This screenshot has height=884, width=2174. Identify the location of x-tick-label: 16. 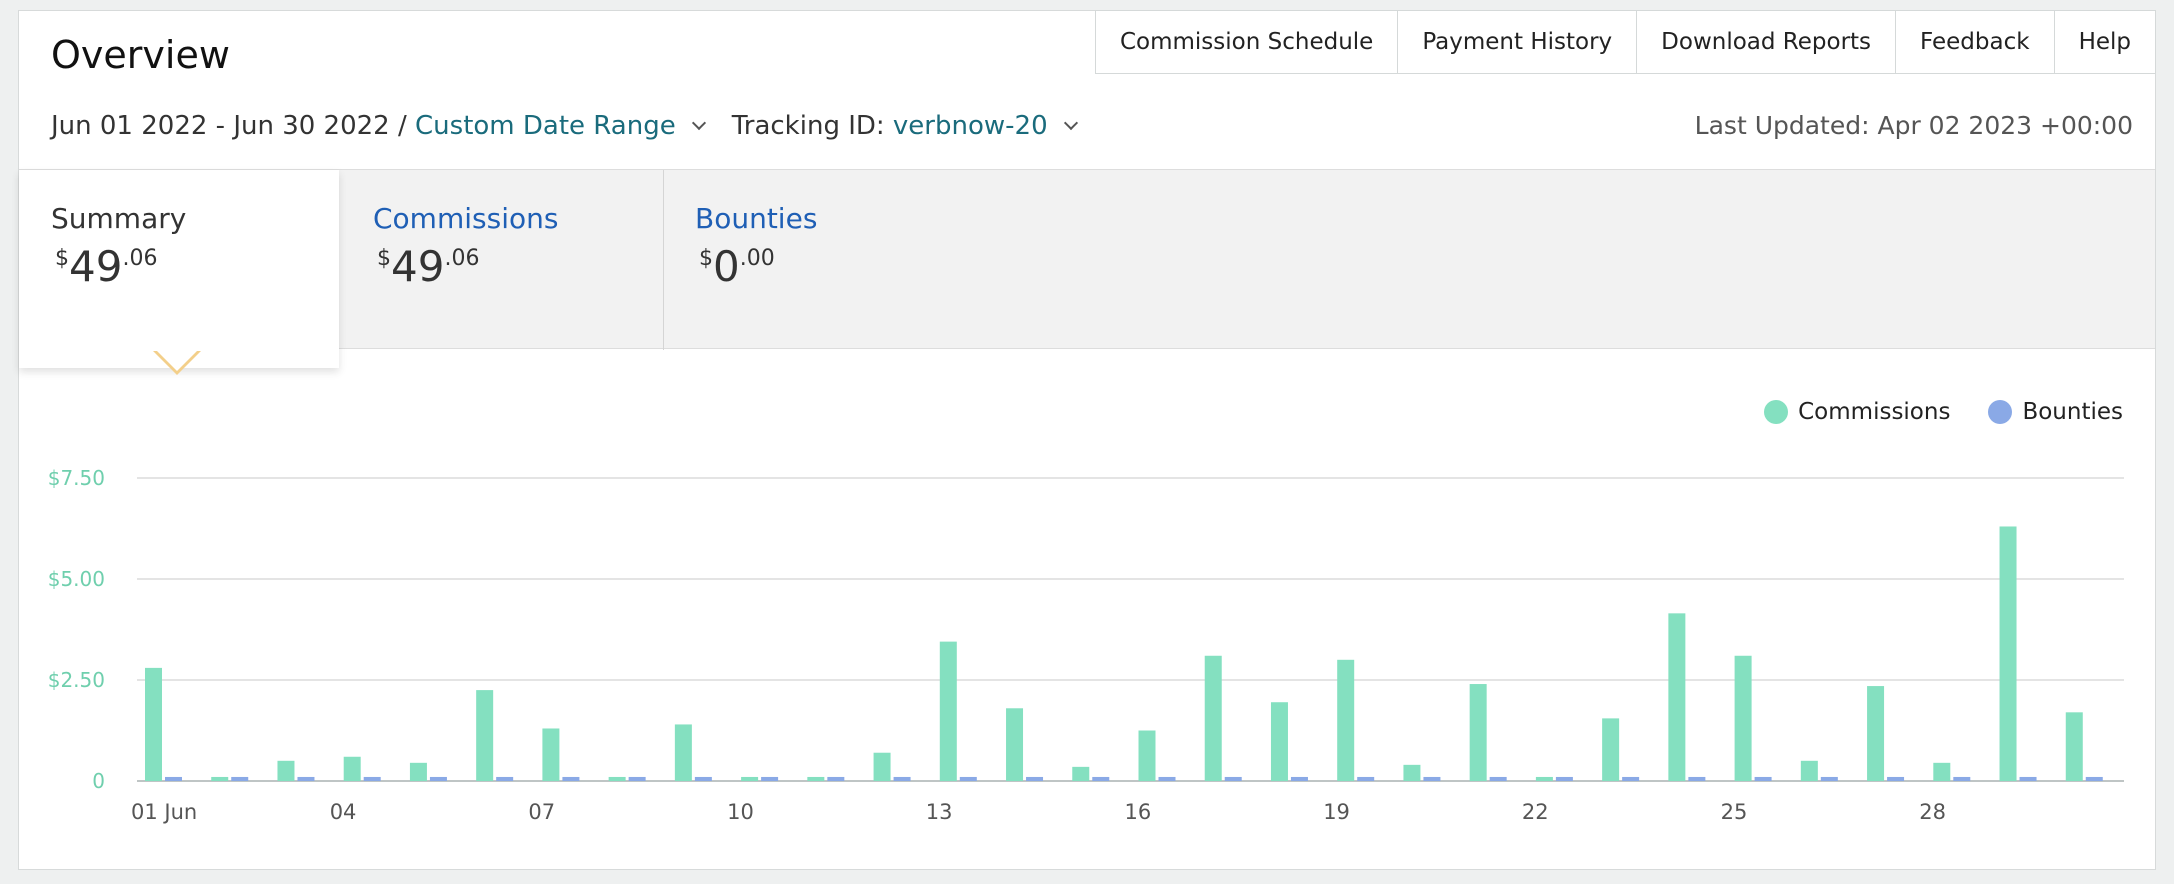
(1138, 812).